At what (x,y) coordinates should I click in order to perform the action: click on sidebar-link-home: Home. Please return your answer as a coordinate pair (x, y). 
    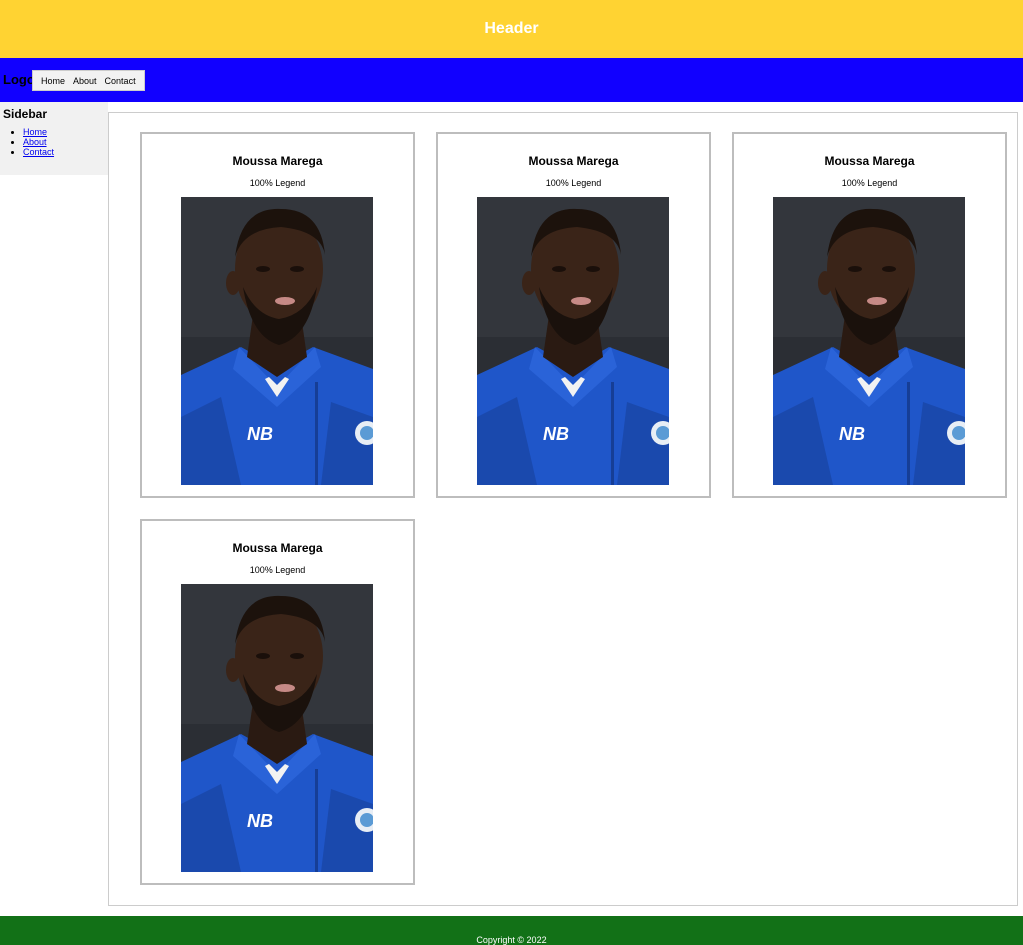
    Looking at the image, I should click on (35, 132).